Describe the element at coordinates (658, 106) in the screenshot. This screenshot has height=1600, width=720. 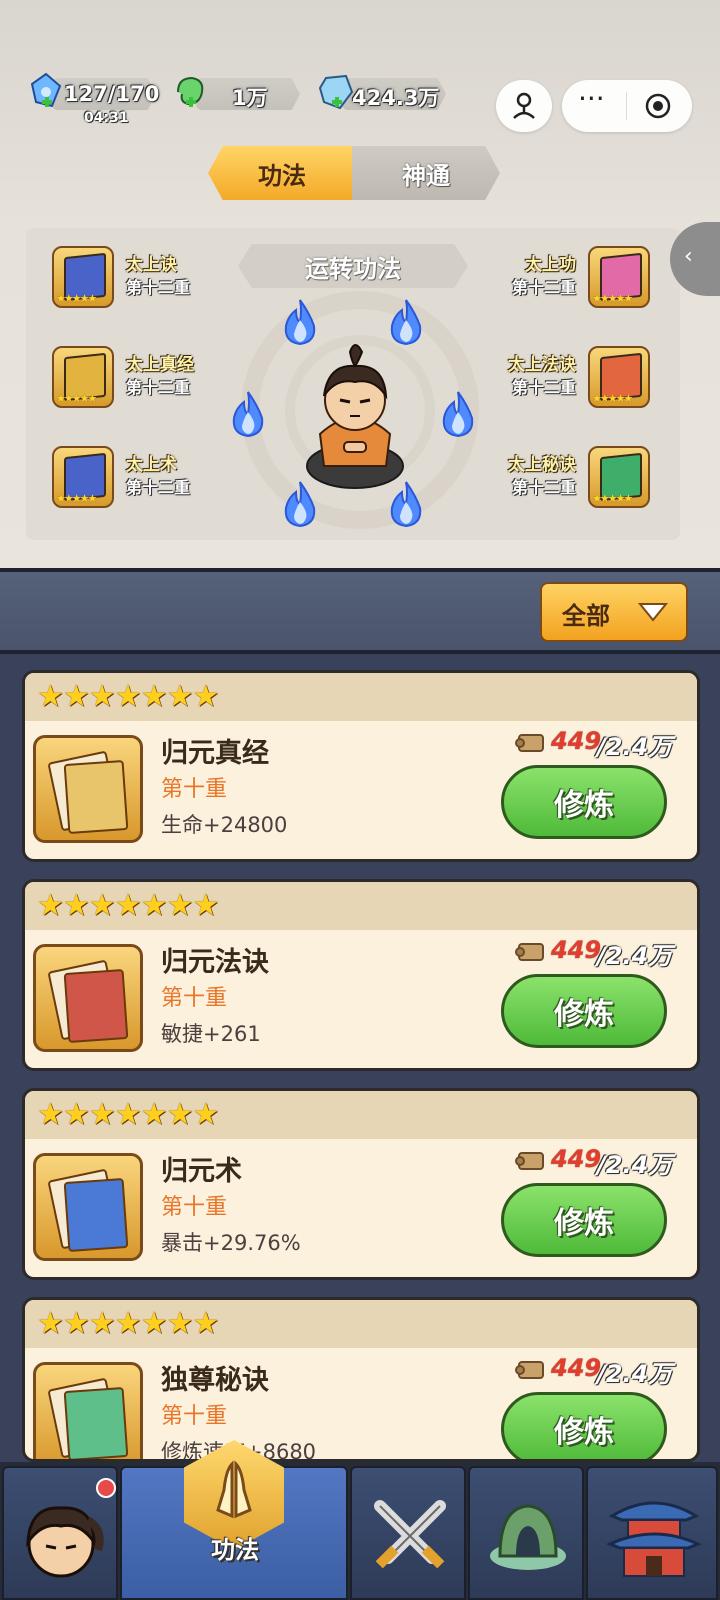
I see `close-miniprogram-icon` at that location.